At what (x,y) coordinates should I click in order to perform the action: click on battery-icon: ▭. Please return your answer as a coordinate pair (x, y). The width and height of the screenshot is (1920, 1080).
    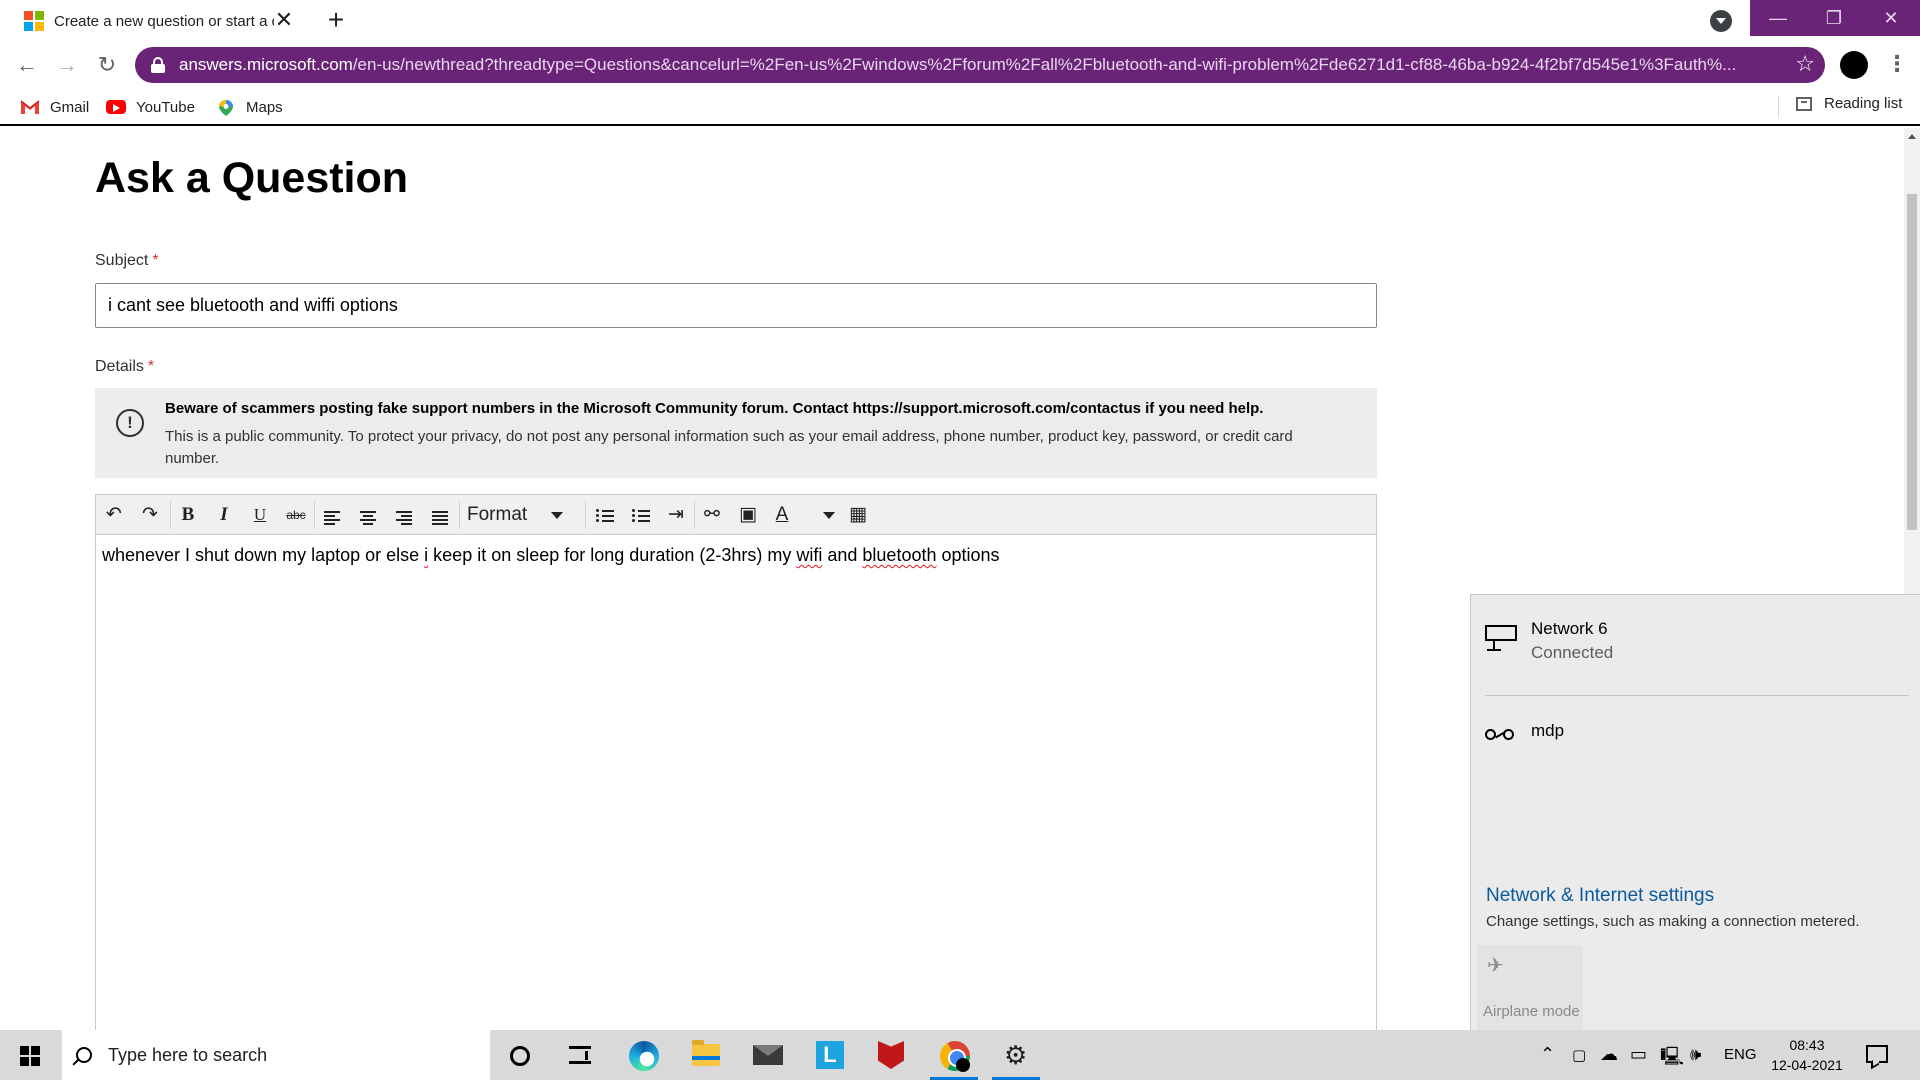
    Looking at the image, I should click on (1638, 1054).